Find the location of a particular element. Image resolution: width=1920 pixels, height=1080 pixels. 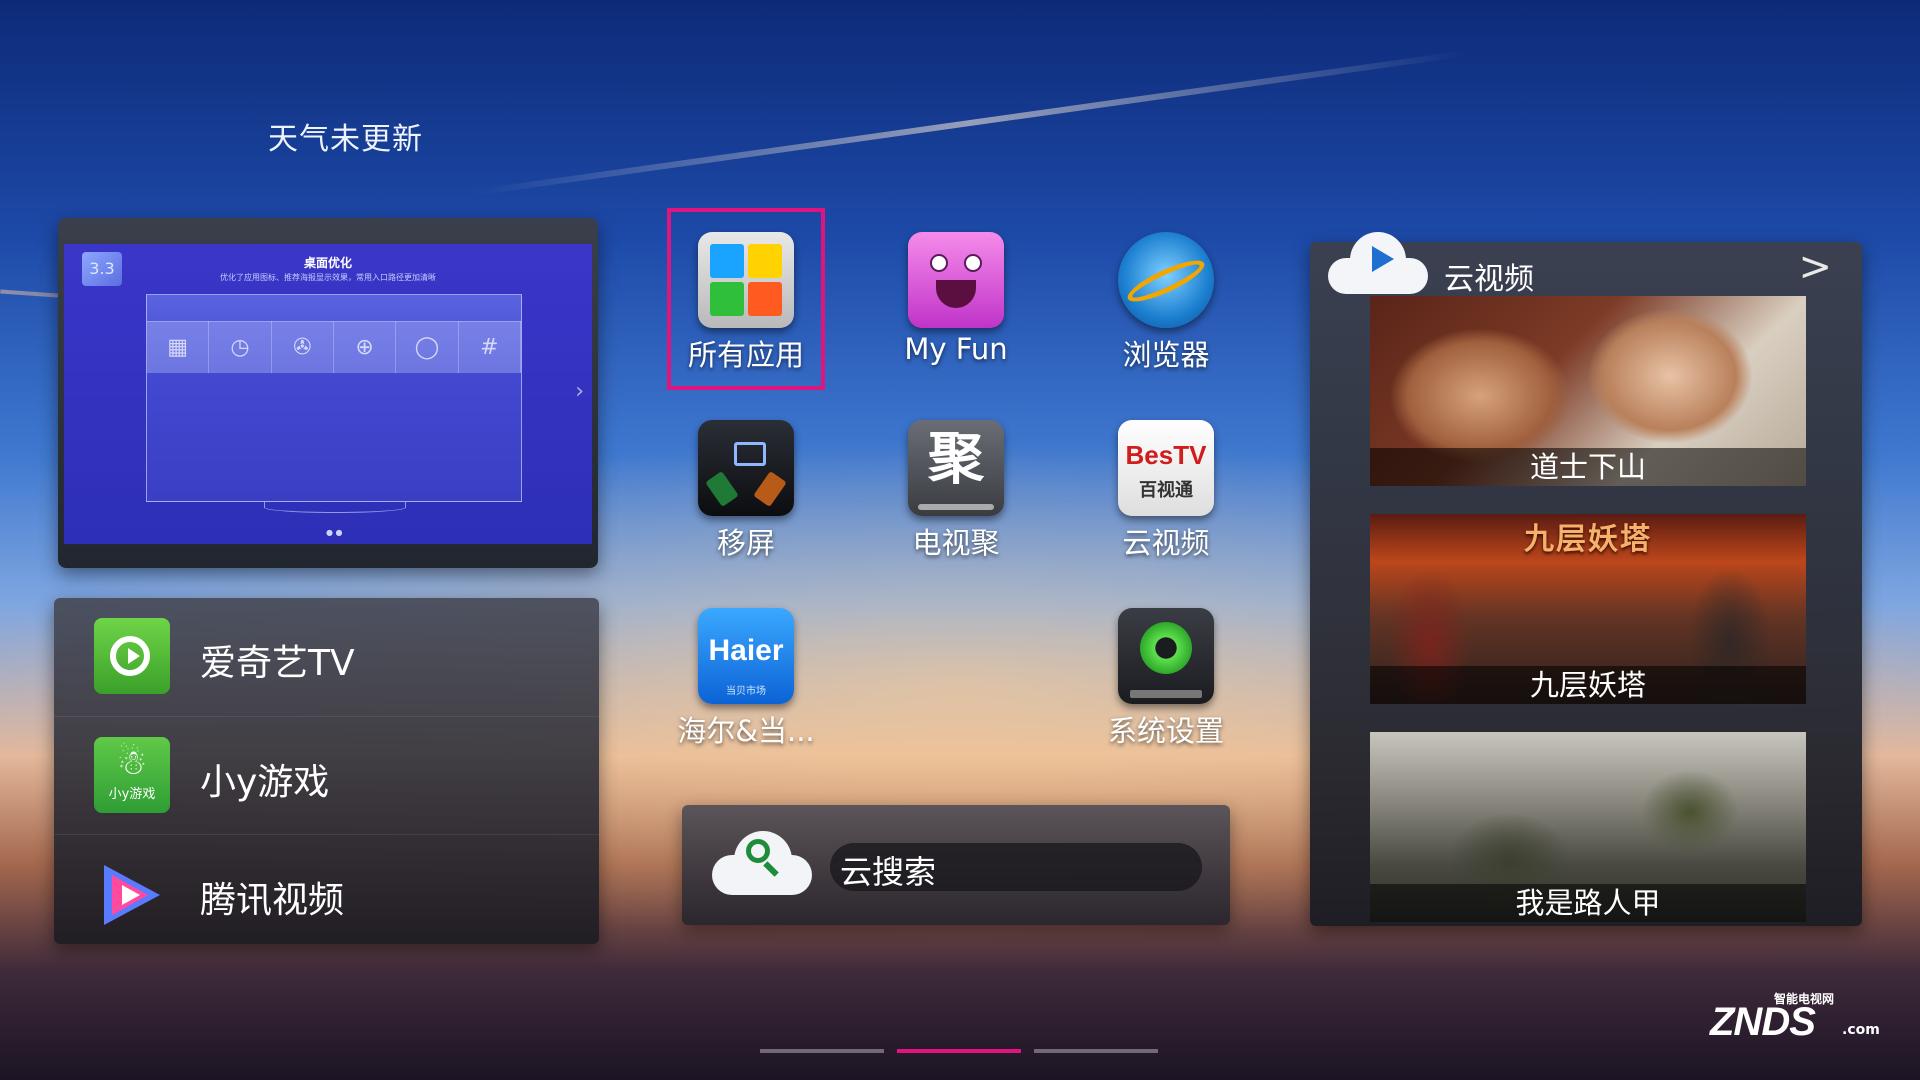

bear-icon: ◯ is located at coordinates (427, 347).